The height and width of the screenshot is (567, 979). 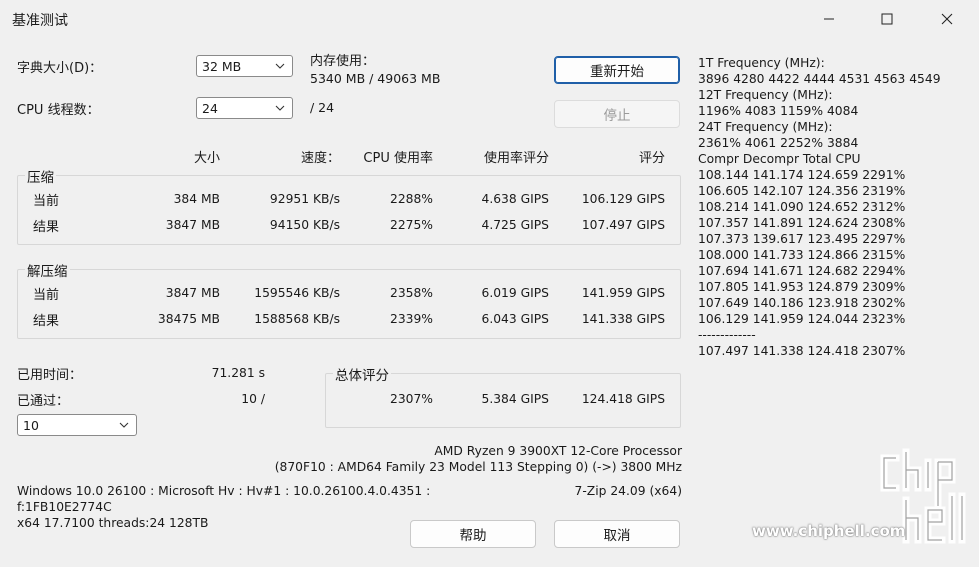 I want to click on compress-current-size: 384 MB, so click(x=196, y=199).